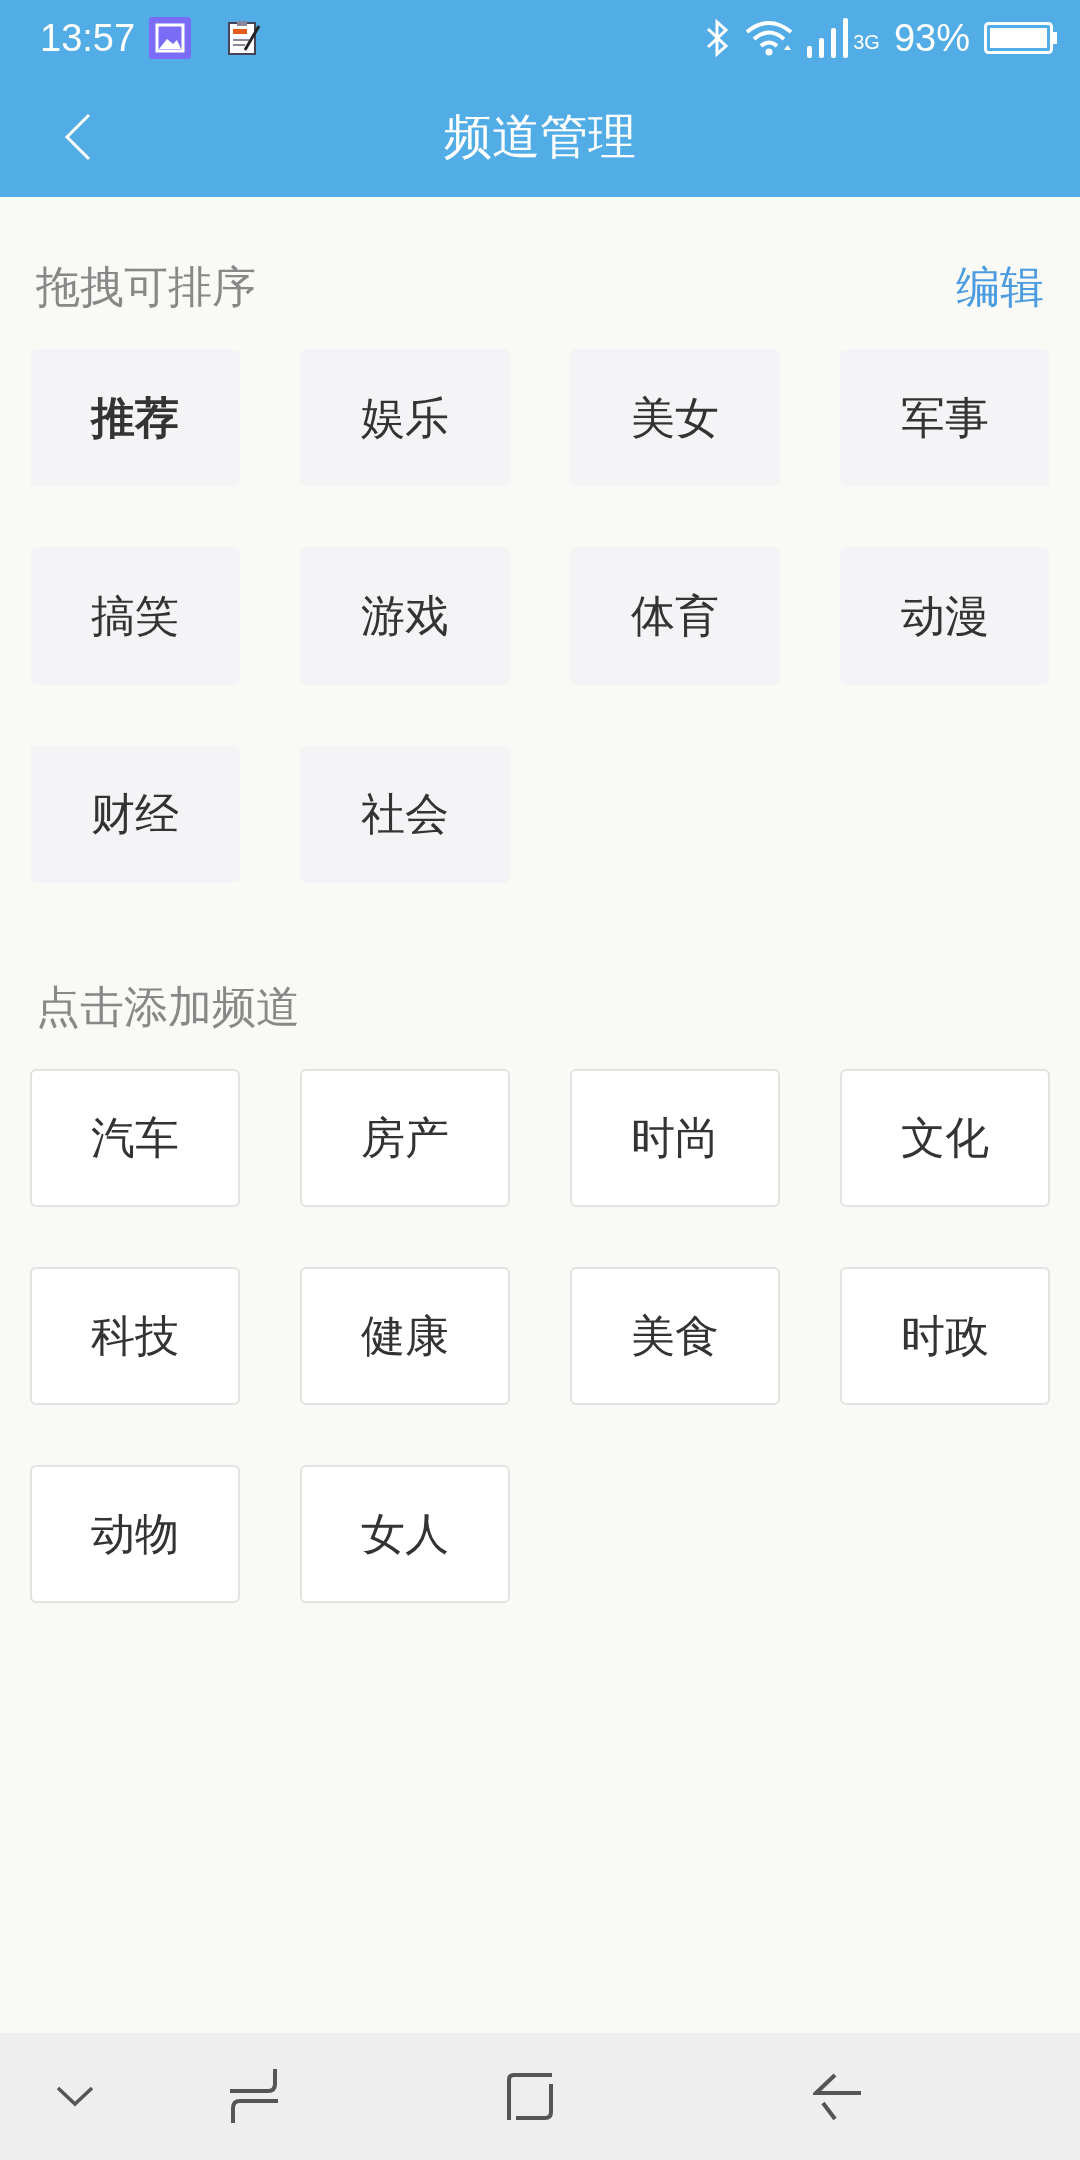  I want to click on chevron-down-icon, so click(75, 2096).